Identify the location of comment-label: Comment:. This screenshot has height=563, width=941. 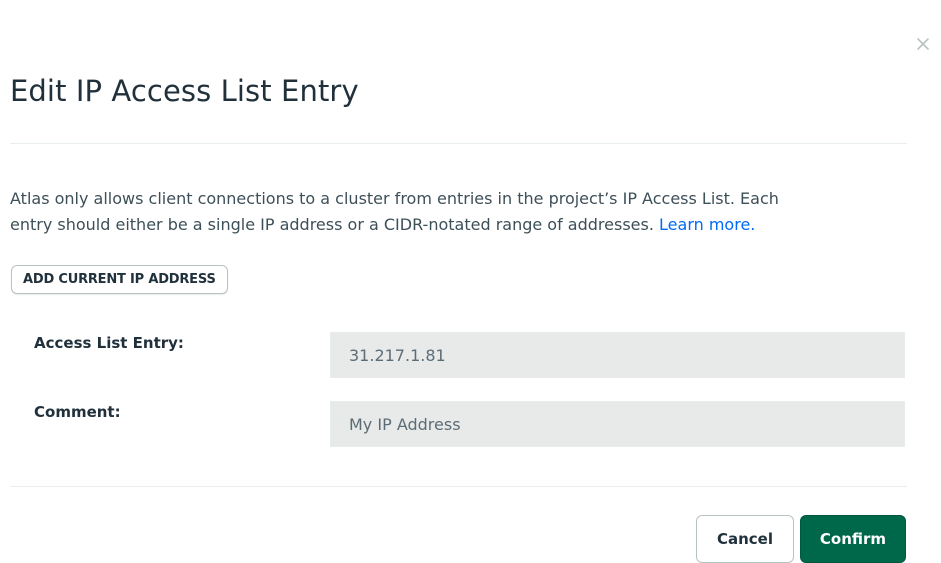
(77, 412).